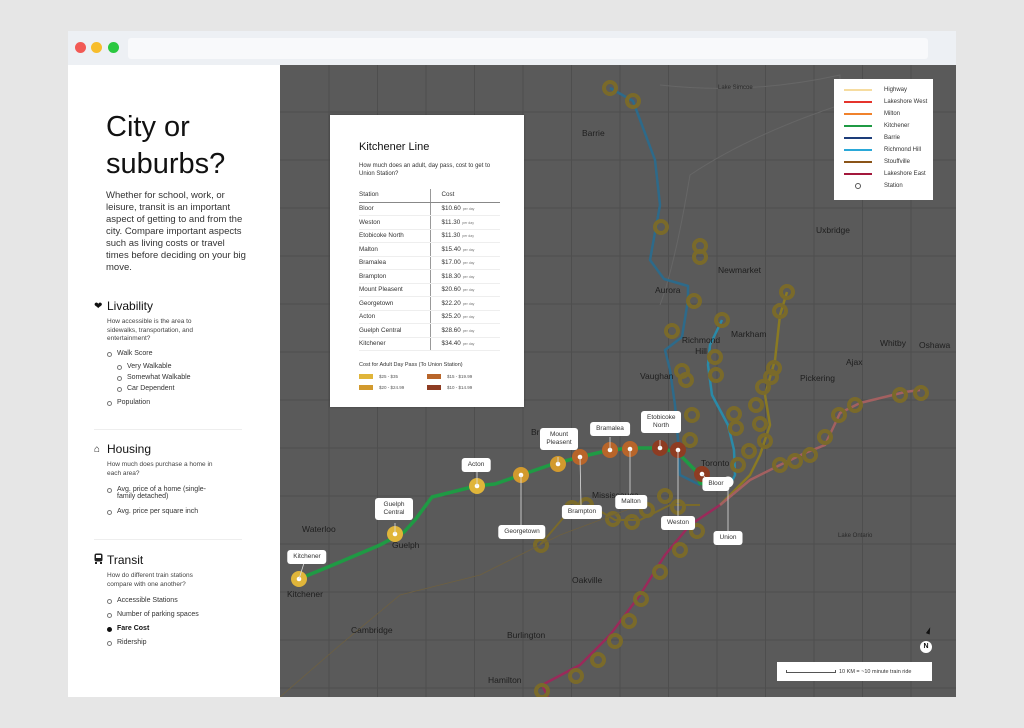  I want to click on minimize-window-button, so click(96, 47).